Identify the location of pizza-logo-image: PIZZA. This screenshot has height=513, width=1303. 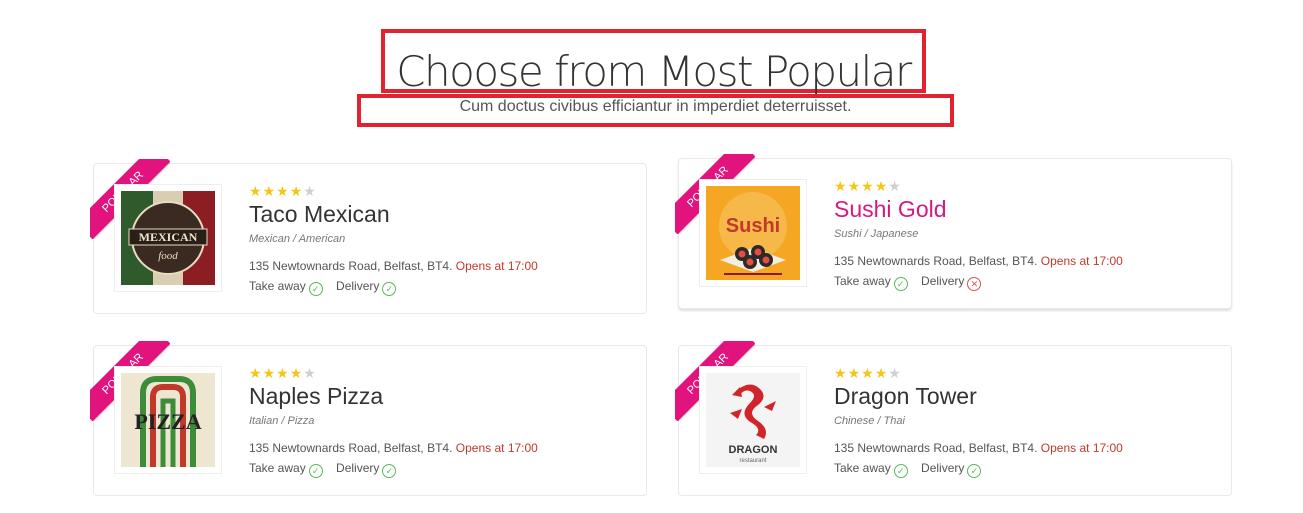
(168, 420).